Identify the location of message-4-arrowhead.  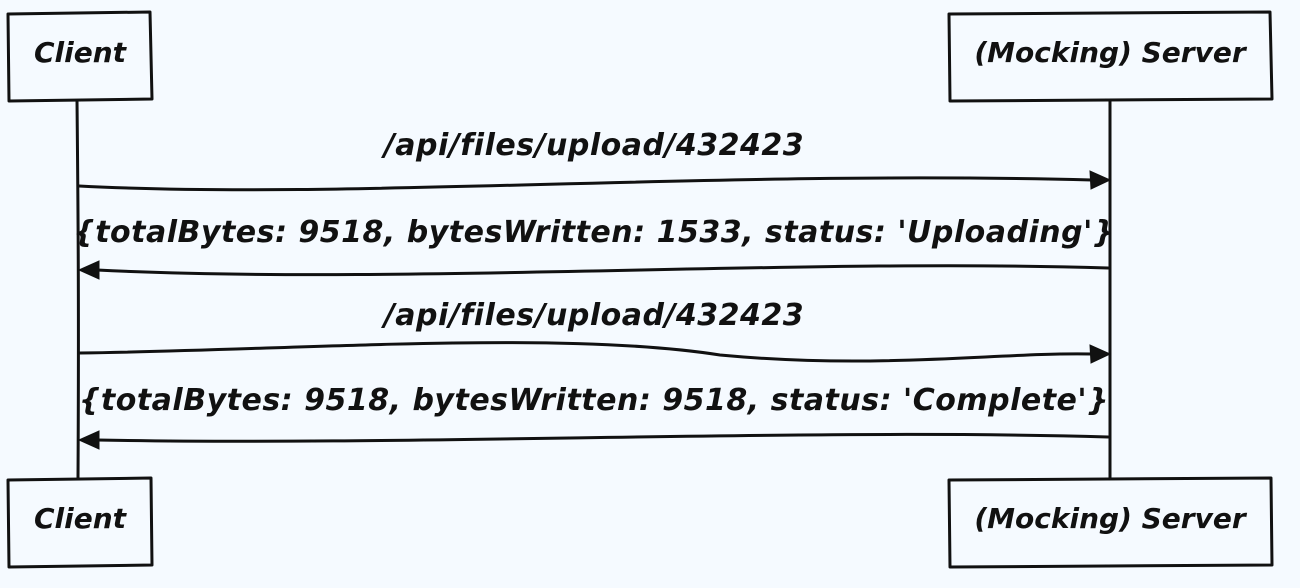
(88, 440).